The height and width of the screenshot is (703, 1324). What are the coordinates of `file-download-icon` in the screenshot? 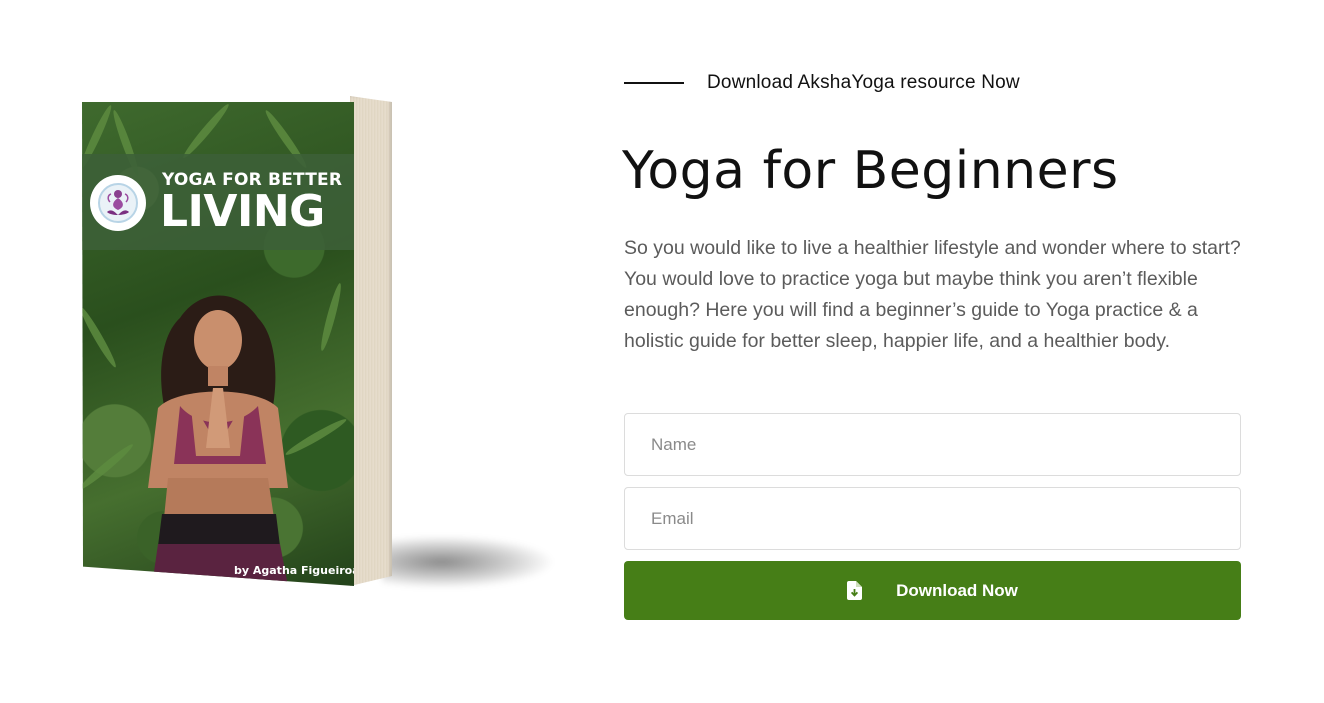 It's located at (855, 590).